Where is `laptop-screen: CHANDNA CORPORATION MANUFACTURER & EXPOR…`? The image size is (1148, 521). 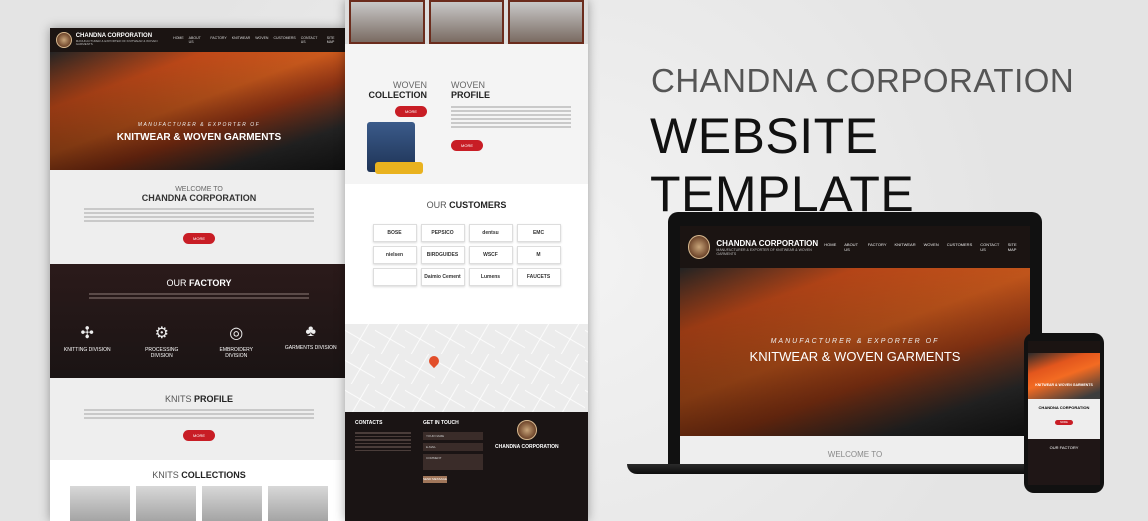 laptop-screen: CHANDNA CORPORATION MANUFACTURER & EXPOR… is located at coordinates (855, 345).